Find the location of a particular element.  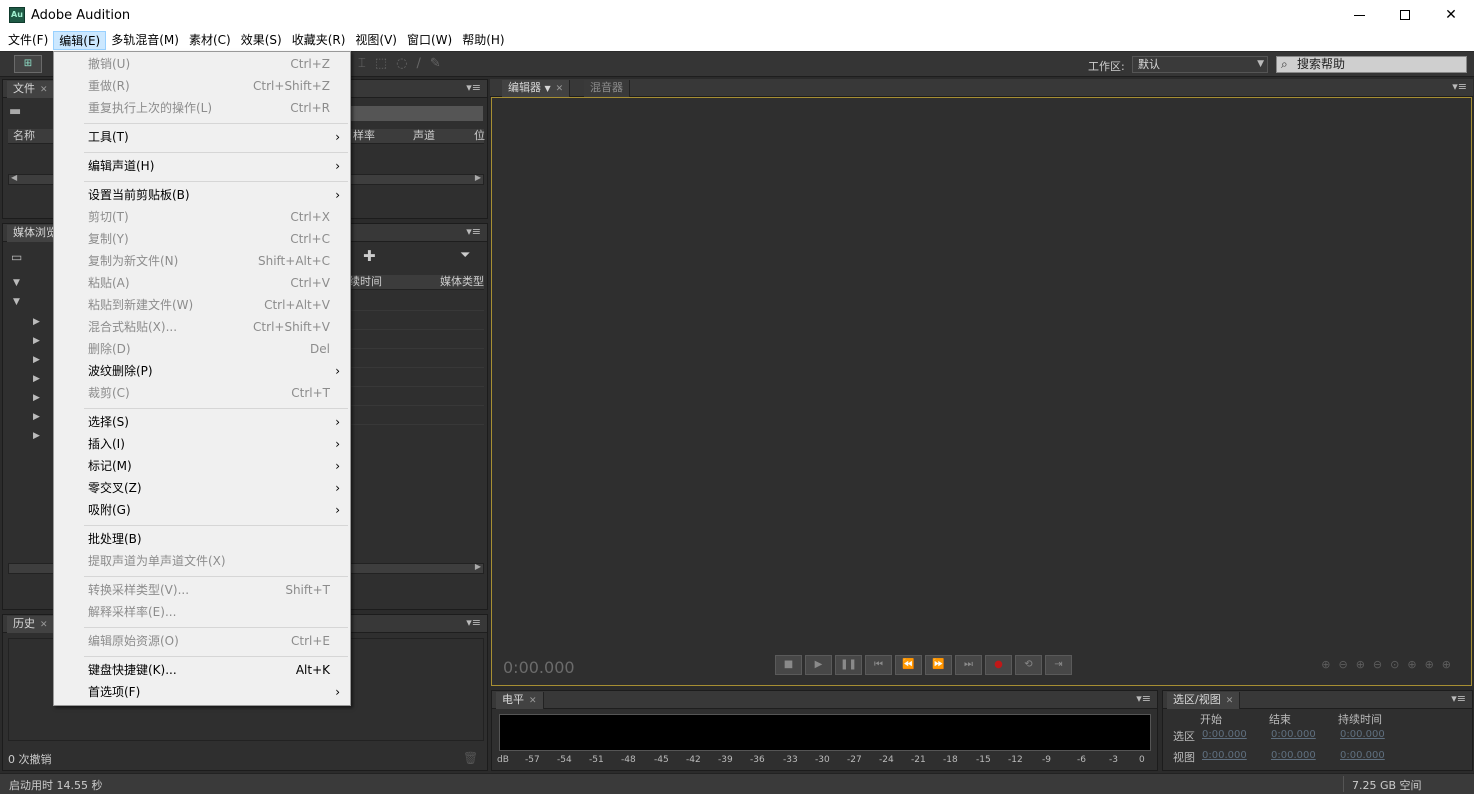

go-to-start-button: ⏮ is located at coordinates (878, 665).